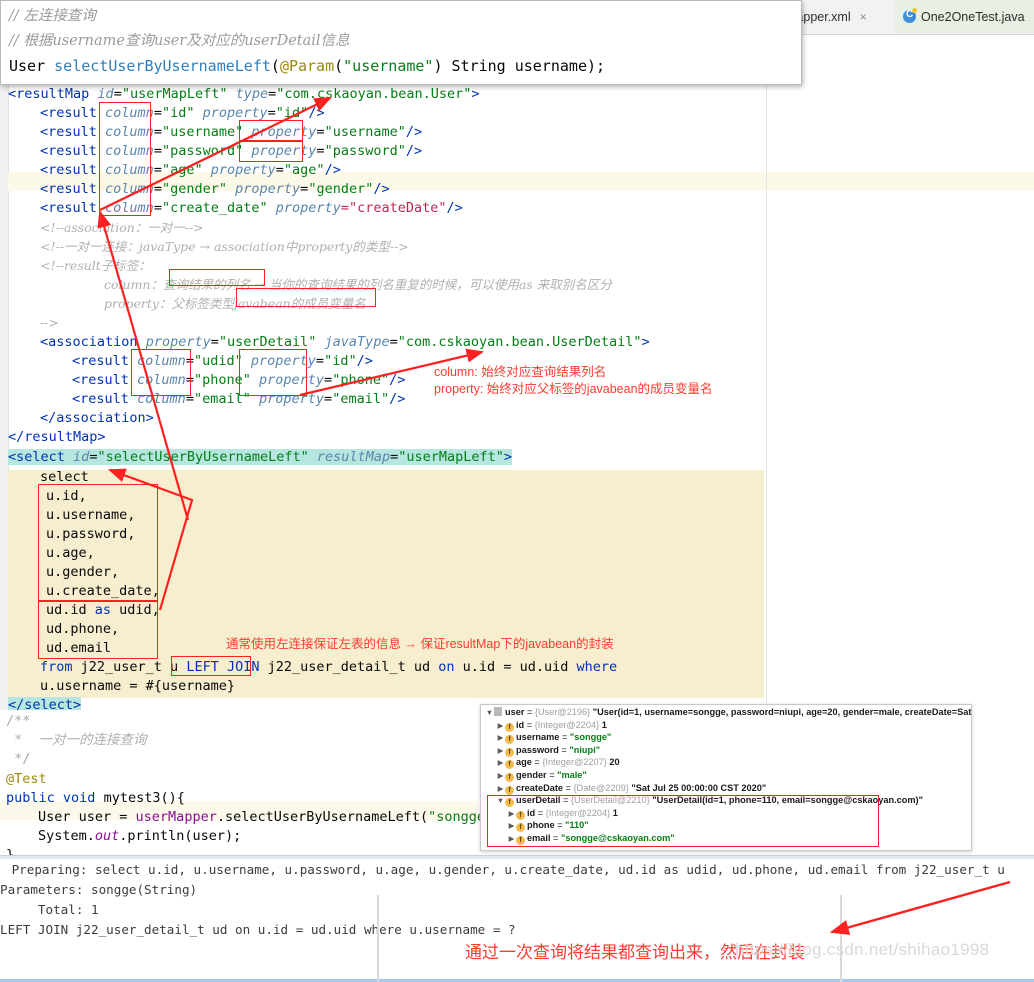  I want to click on variable-value: "songge", so click(590, 737).